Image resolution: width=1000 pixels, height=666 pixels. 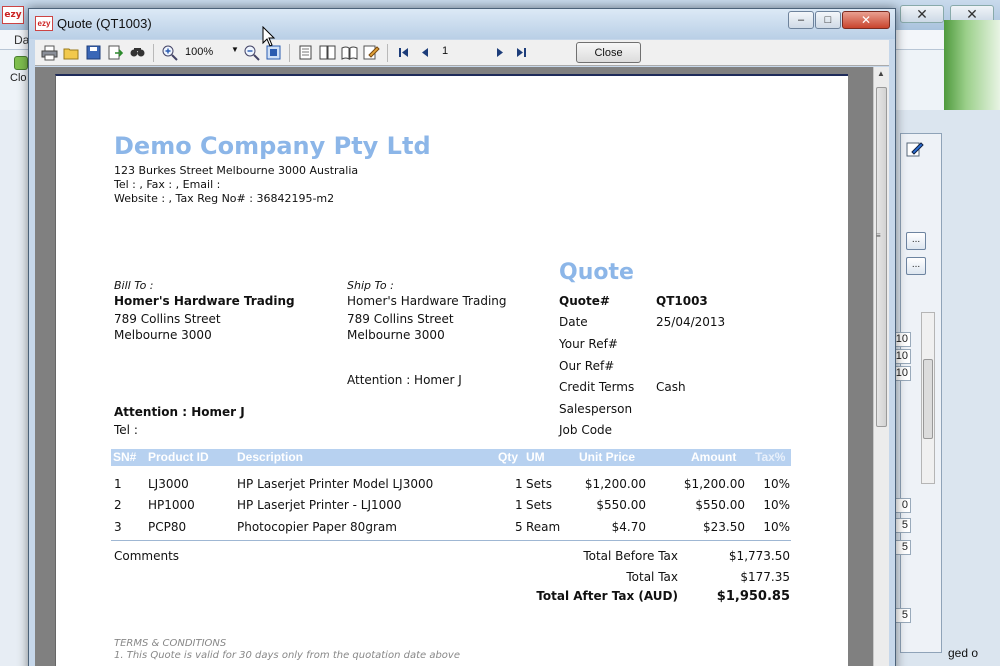 I want to click on bill-to-label: Bill To :, so click(x=134, y=285).